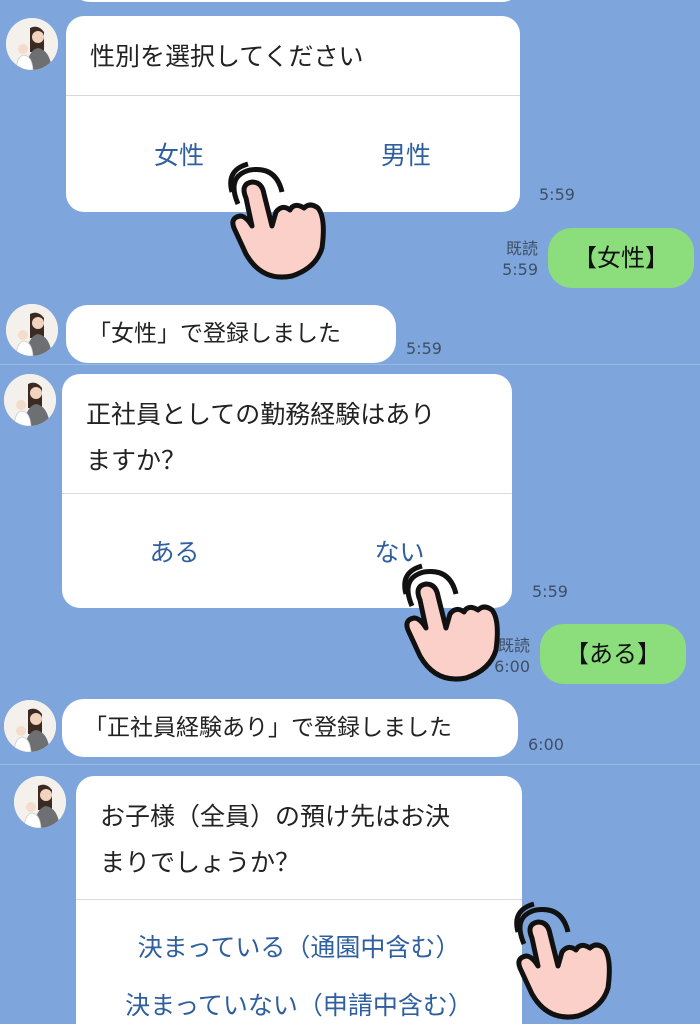 The image size is (700, 1024). I want to click on bot-confirmation-bubble: 「女性」で登録しました, so click(231, 334).